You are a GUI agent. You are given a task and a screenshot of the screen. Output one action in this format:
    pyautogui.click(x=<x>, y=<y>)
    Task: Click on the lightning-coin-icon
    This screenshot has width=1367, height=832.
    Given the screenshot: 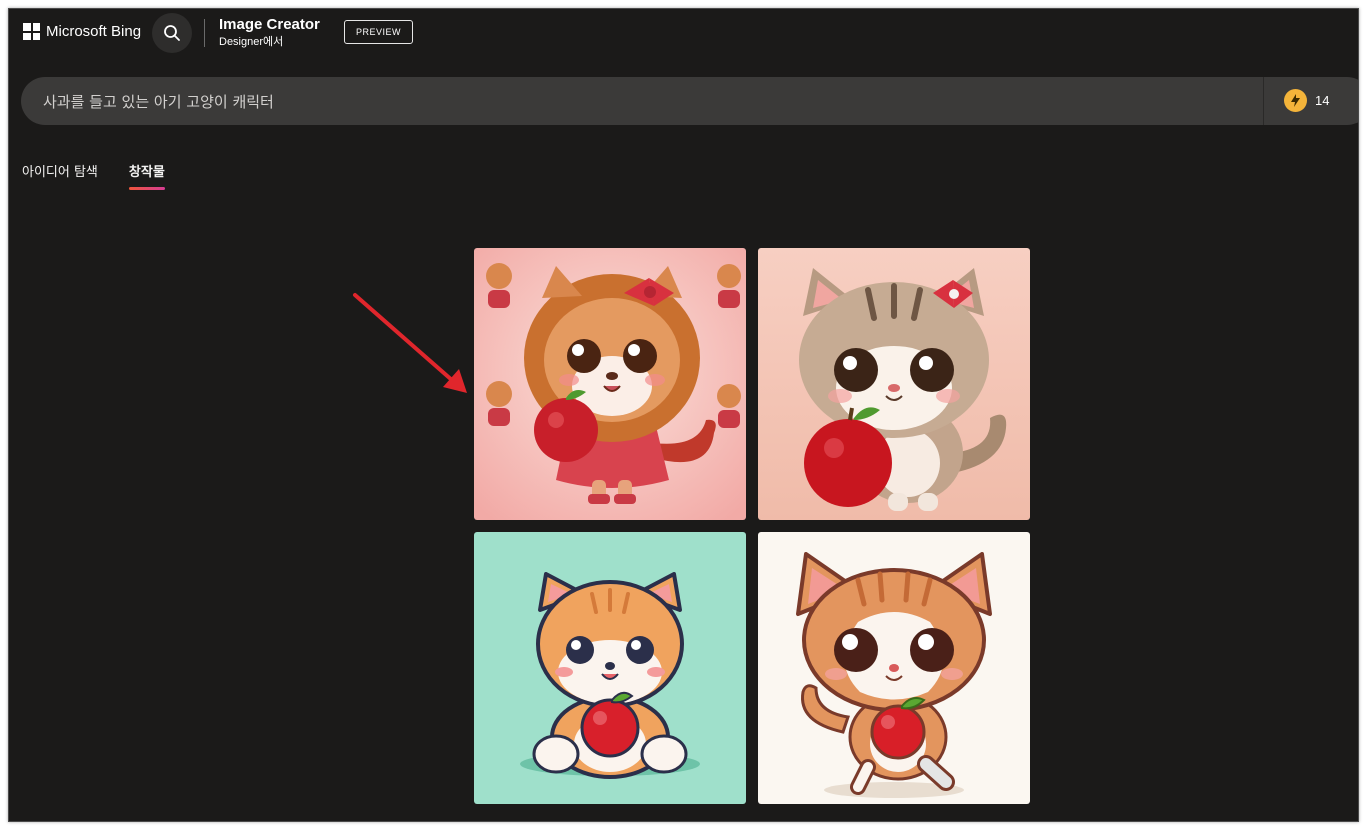 What is the action you would take?
    pyautogui.click(x=1295, y=100)
    